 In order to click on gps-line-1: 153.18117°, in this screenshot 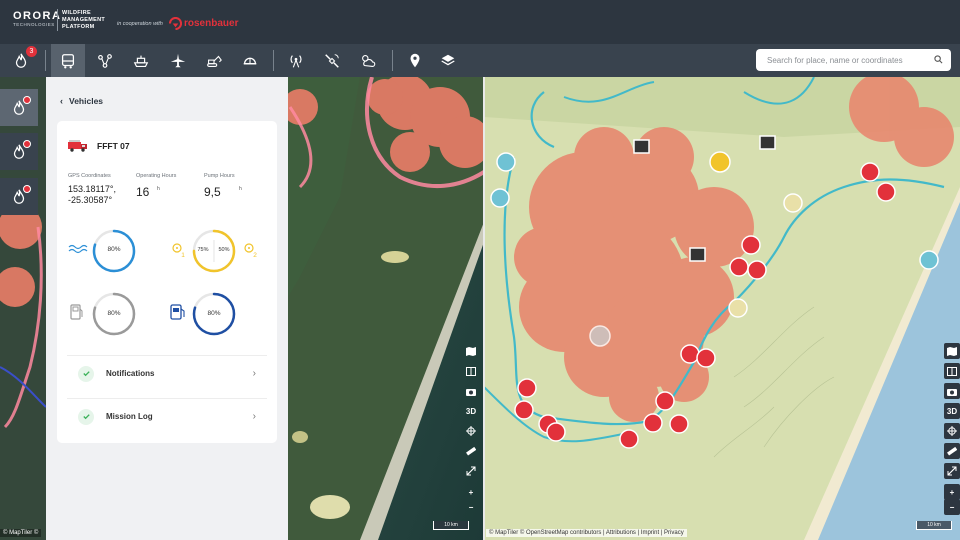, I will do `click(92, 189)`.